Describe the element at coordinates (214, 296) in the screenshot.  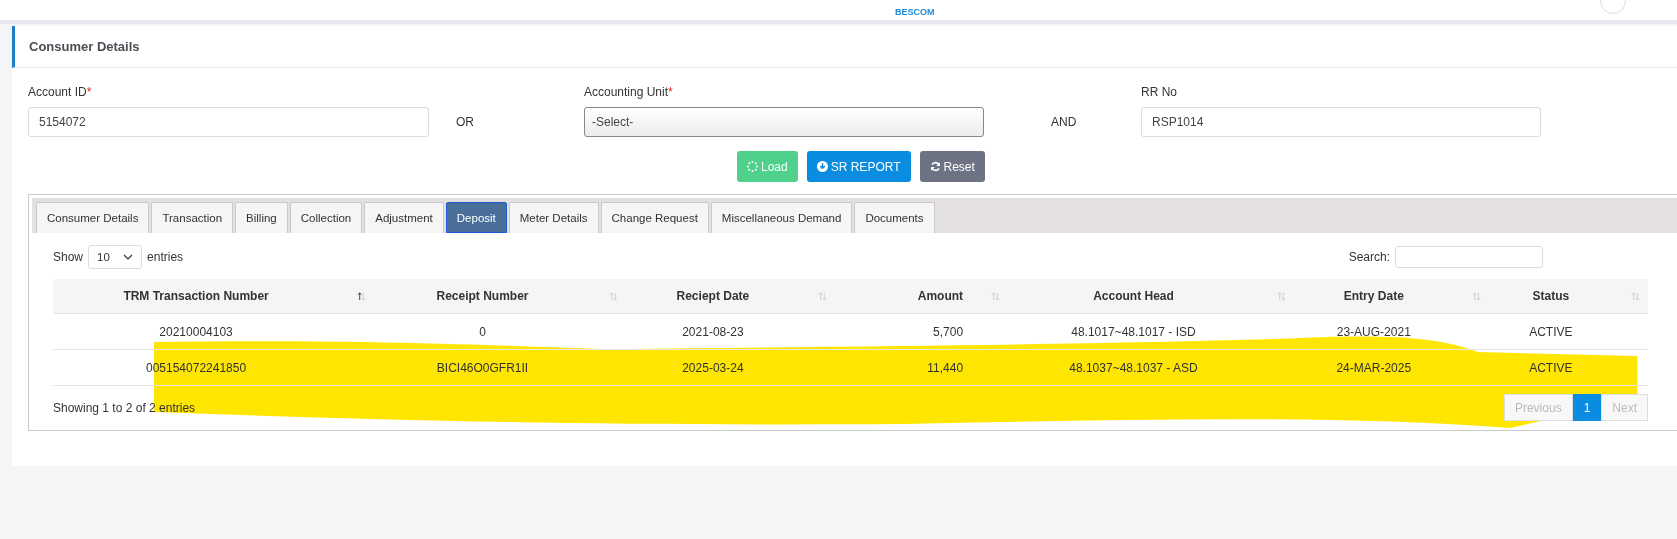
I see `column-header: TRM Transaction Number` at that location.